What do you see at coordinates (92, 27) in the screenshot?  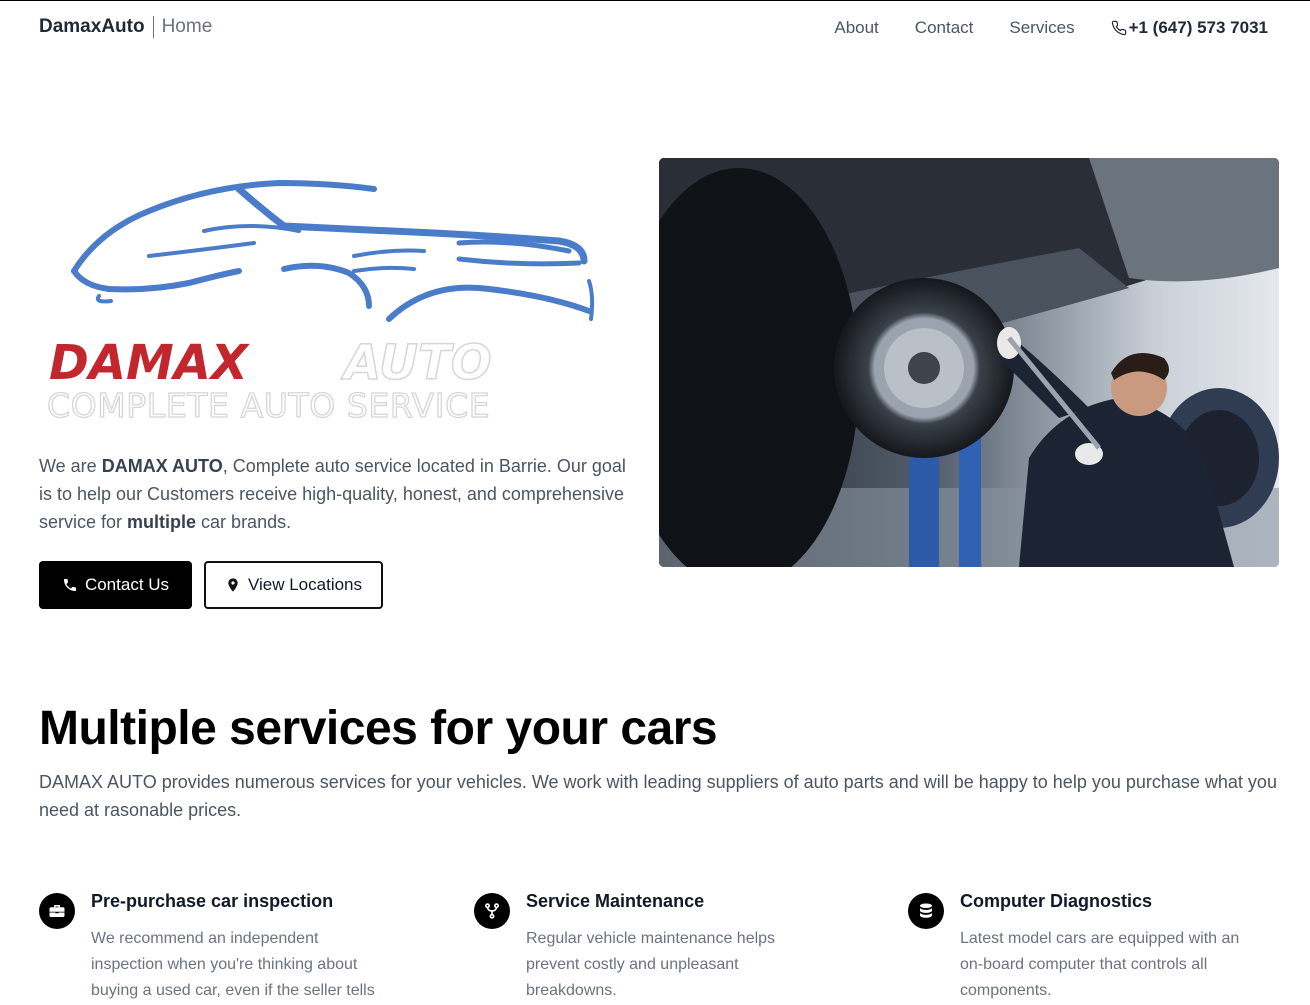 I see `brand-name: DamaxAuto` at bounding box center [92, 27].